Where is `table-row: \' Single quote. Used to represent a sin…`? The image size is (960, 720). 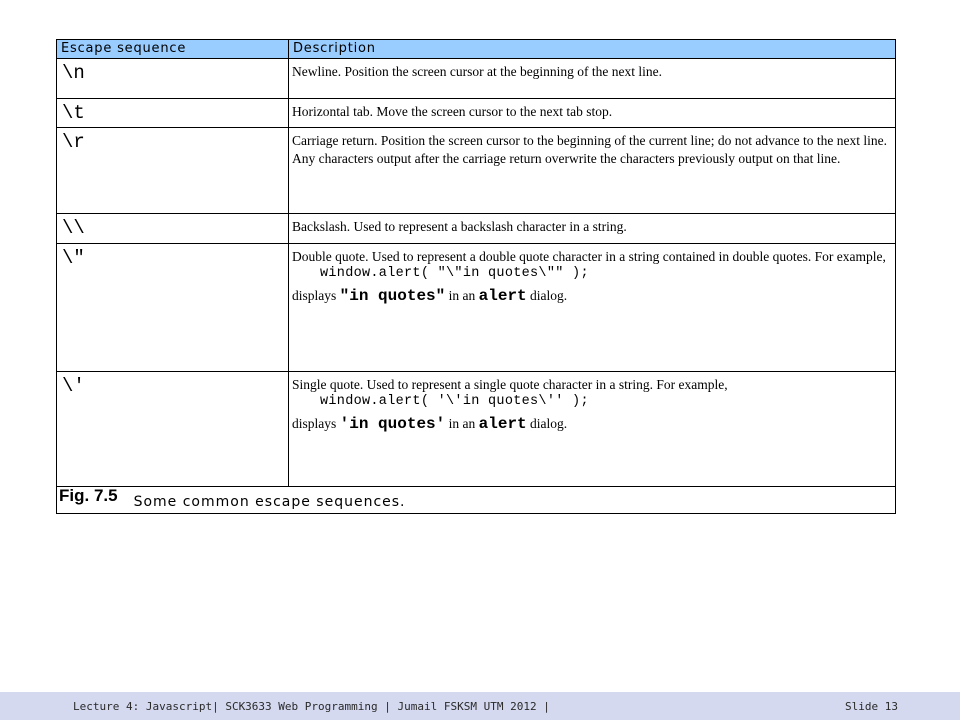 table-row: \' Single quote. Used to represent a sin… is located at coordinates (476, 429).